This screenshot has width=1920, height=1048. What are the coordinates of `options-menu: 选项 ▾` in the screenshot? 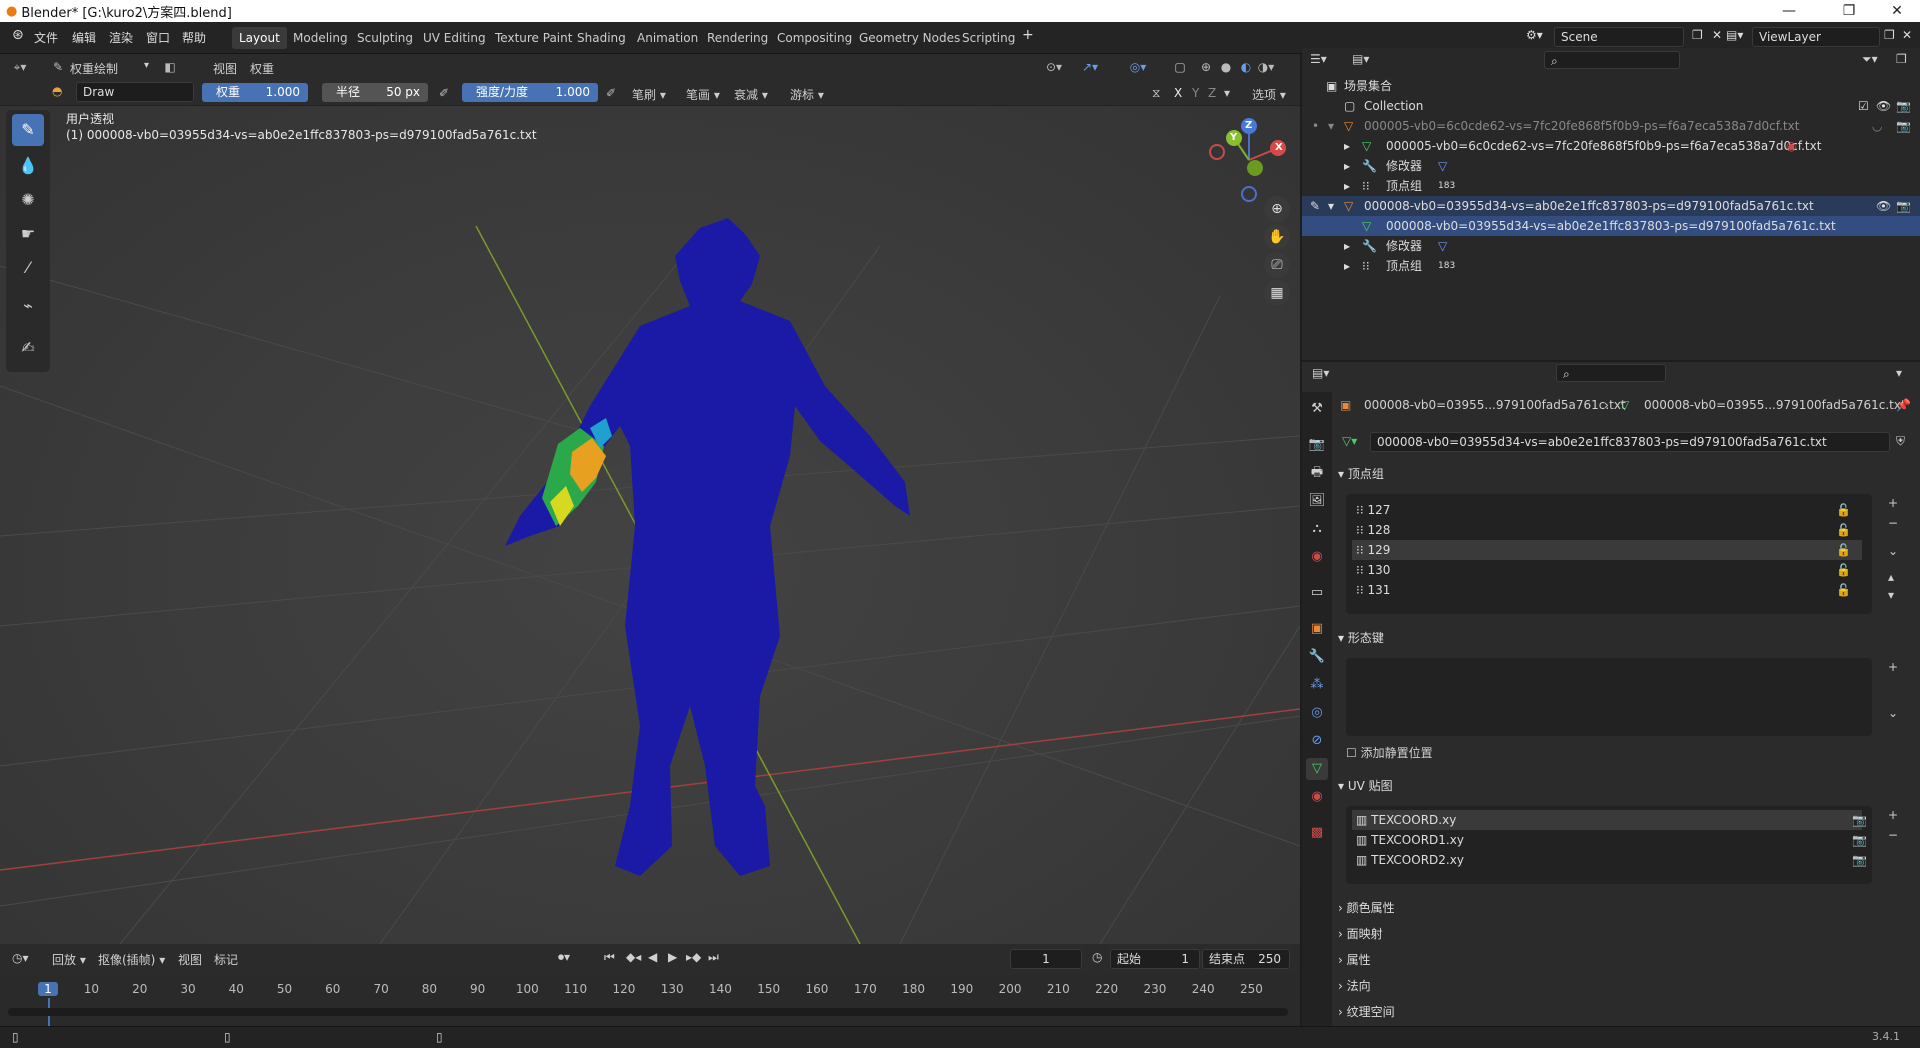 It's located at (1269, 94).